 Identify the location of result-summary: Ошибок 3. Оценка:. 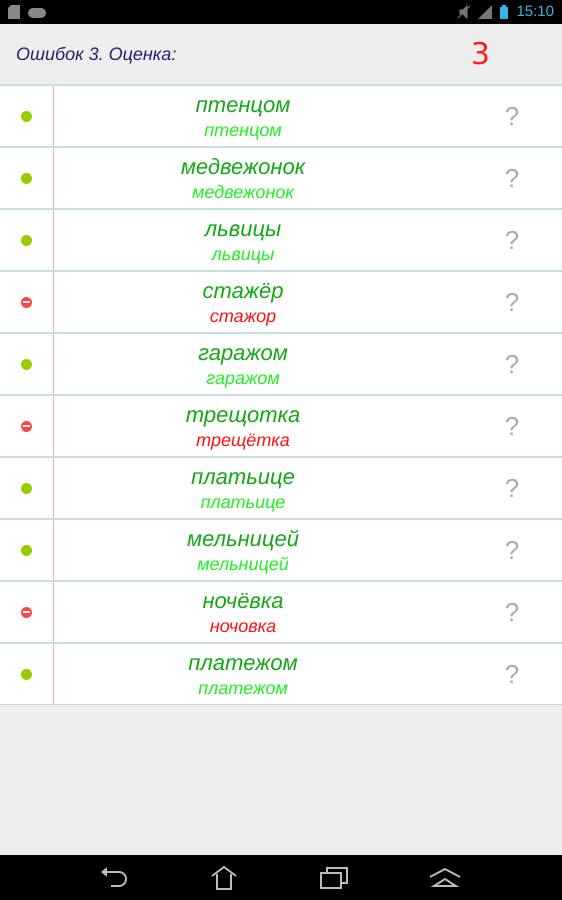
(97, 54).